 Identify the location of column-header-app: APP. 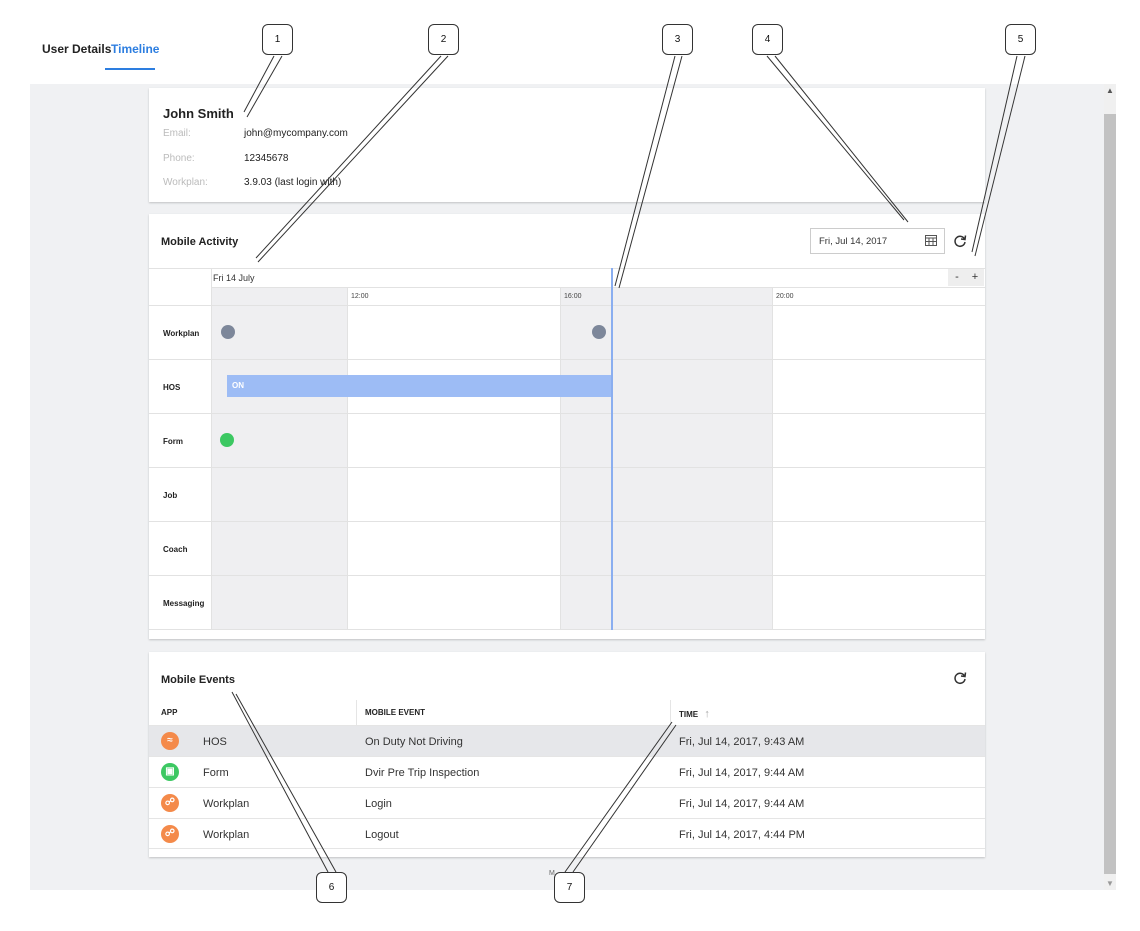
(169, 712).